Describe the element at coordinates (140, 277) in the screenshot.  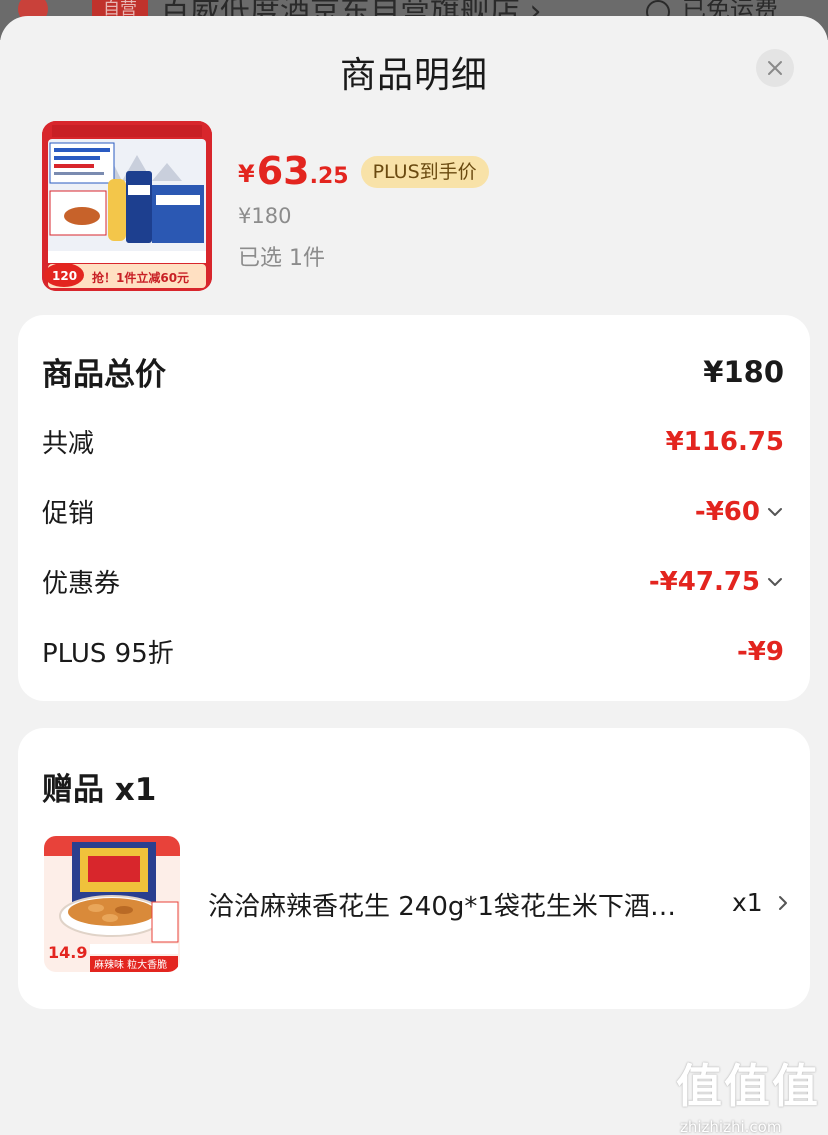
I see `thumb-banner: 抢！1件立减60元` at that location.